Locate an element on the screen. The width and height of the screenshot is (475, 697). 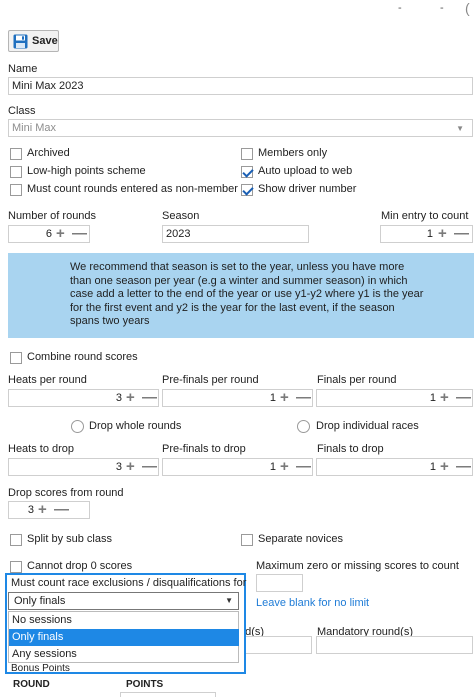
combine-round-scores-label: Combine round scores is located at coordinates (82, 357).